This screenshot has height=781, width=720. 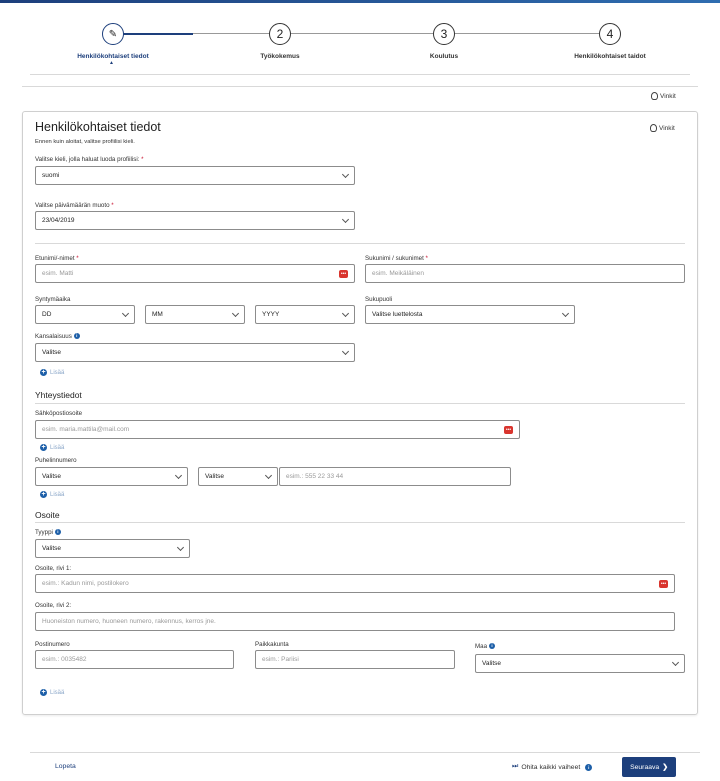 I want to click on quit-link: Lopeta, so click(x=65, y=766).